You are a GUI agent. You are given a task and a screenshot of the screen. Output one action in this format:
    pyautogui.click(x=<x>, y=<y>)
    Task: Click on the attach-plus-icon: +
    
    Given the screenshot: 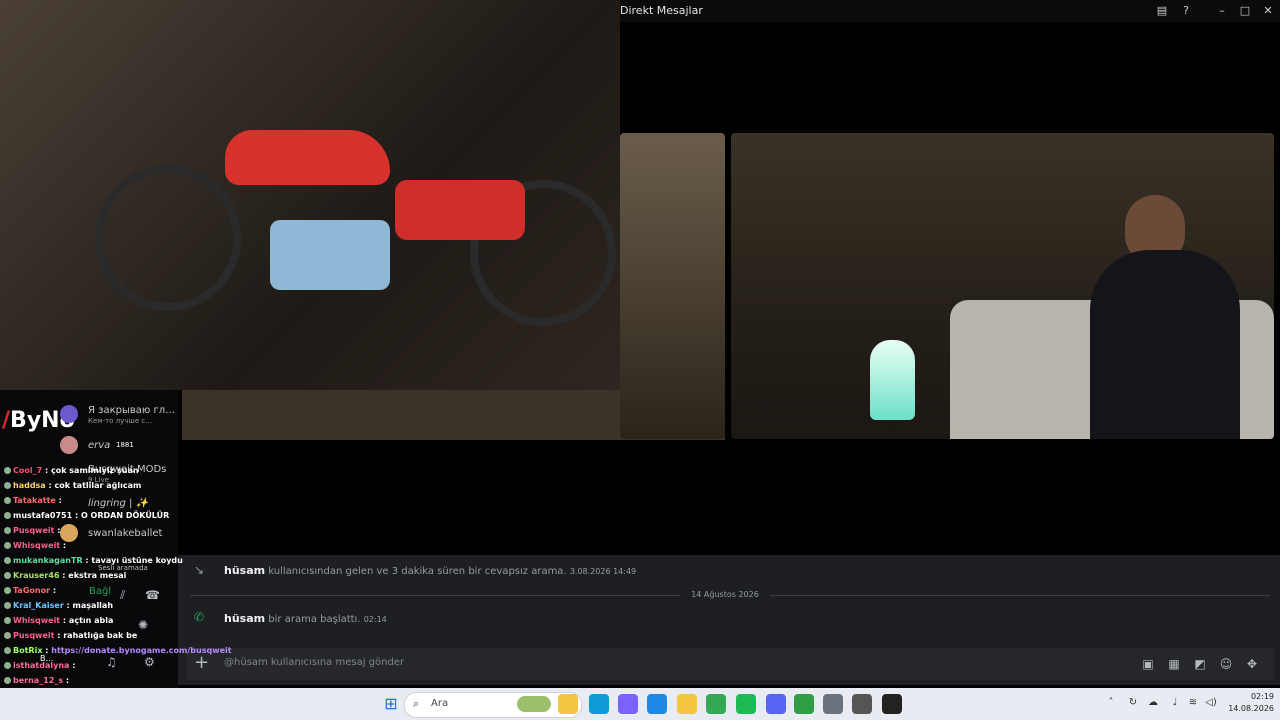 What is the action you would take?
    pyautogui.click(x=201, y=662)
    